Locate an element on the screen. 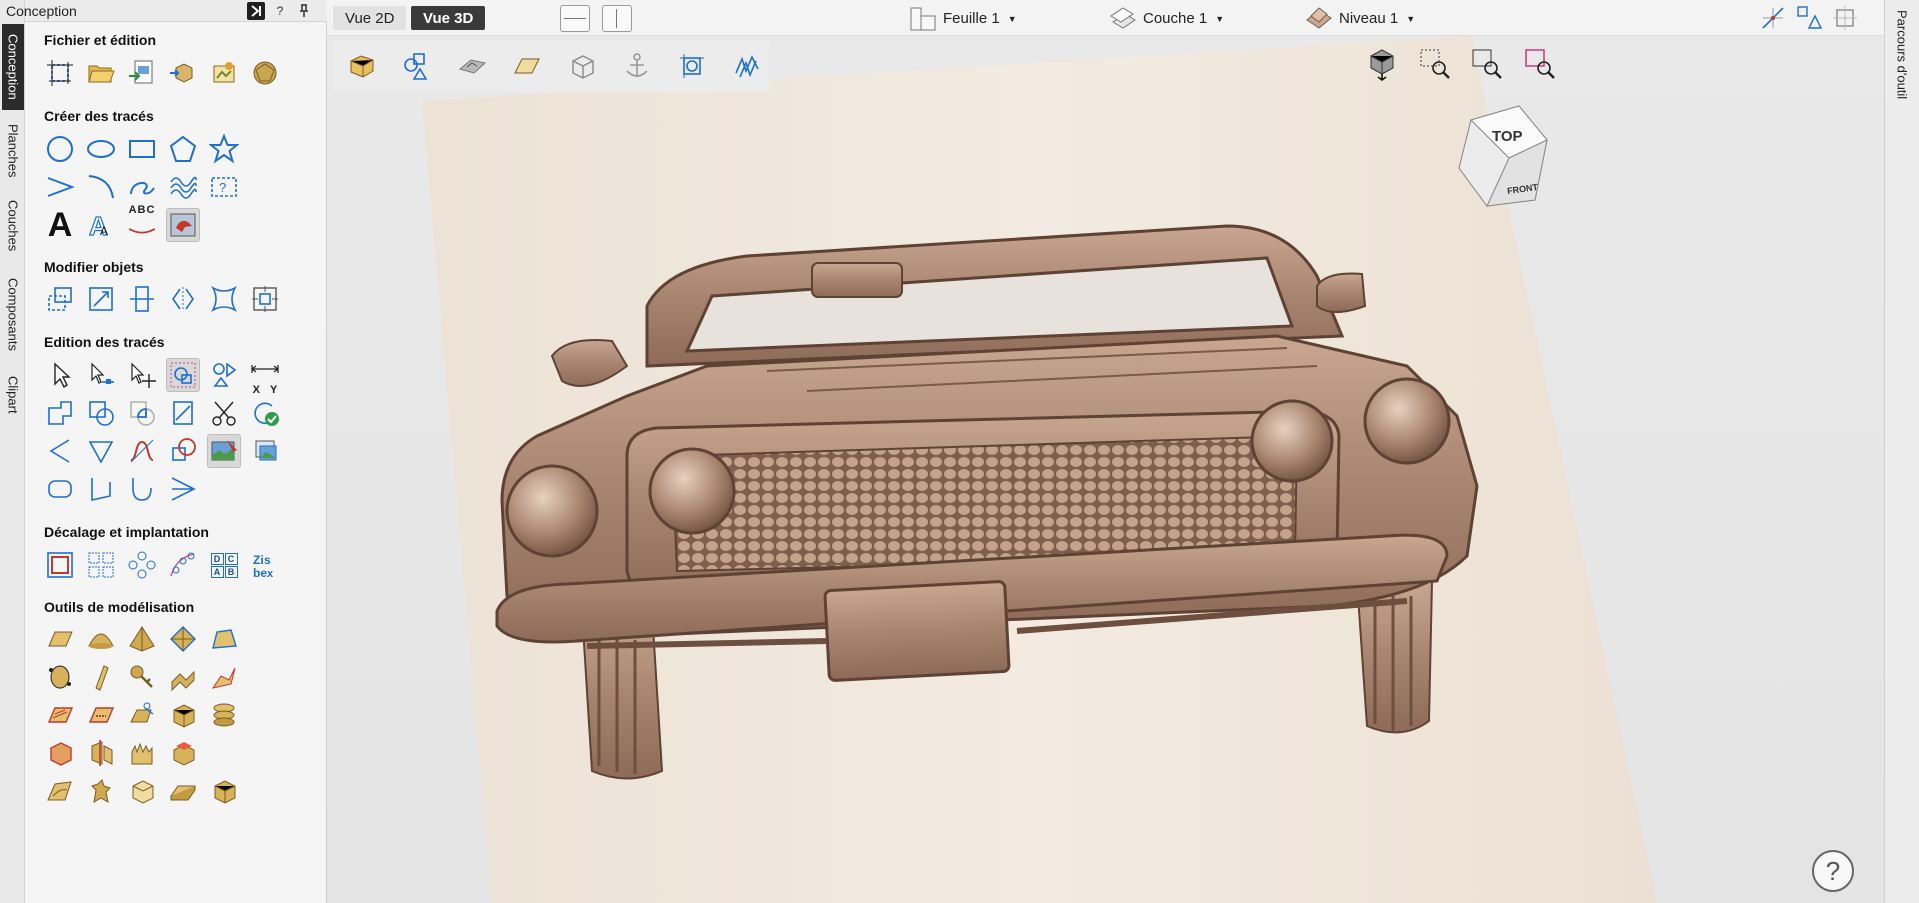 The height and width of the screenshot is (903, 1919). image-plane-icon is located at coordinates (472, 66).